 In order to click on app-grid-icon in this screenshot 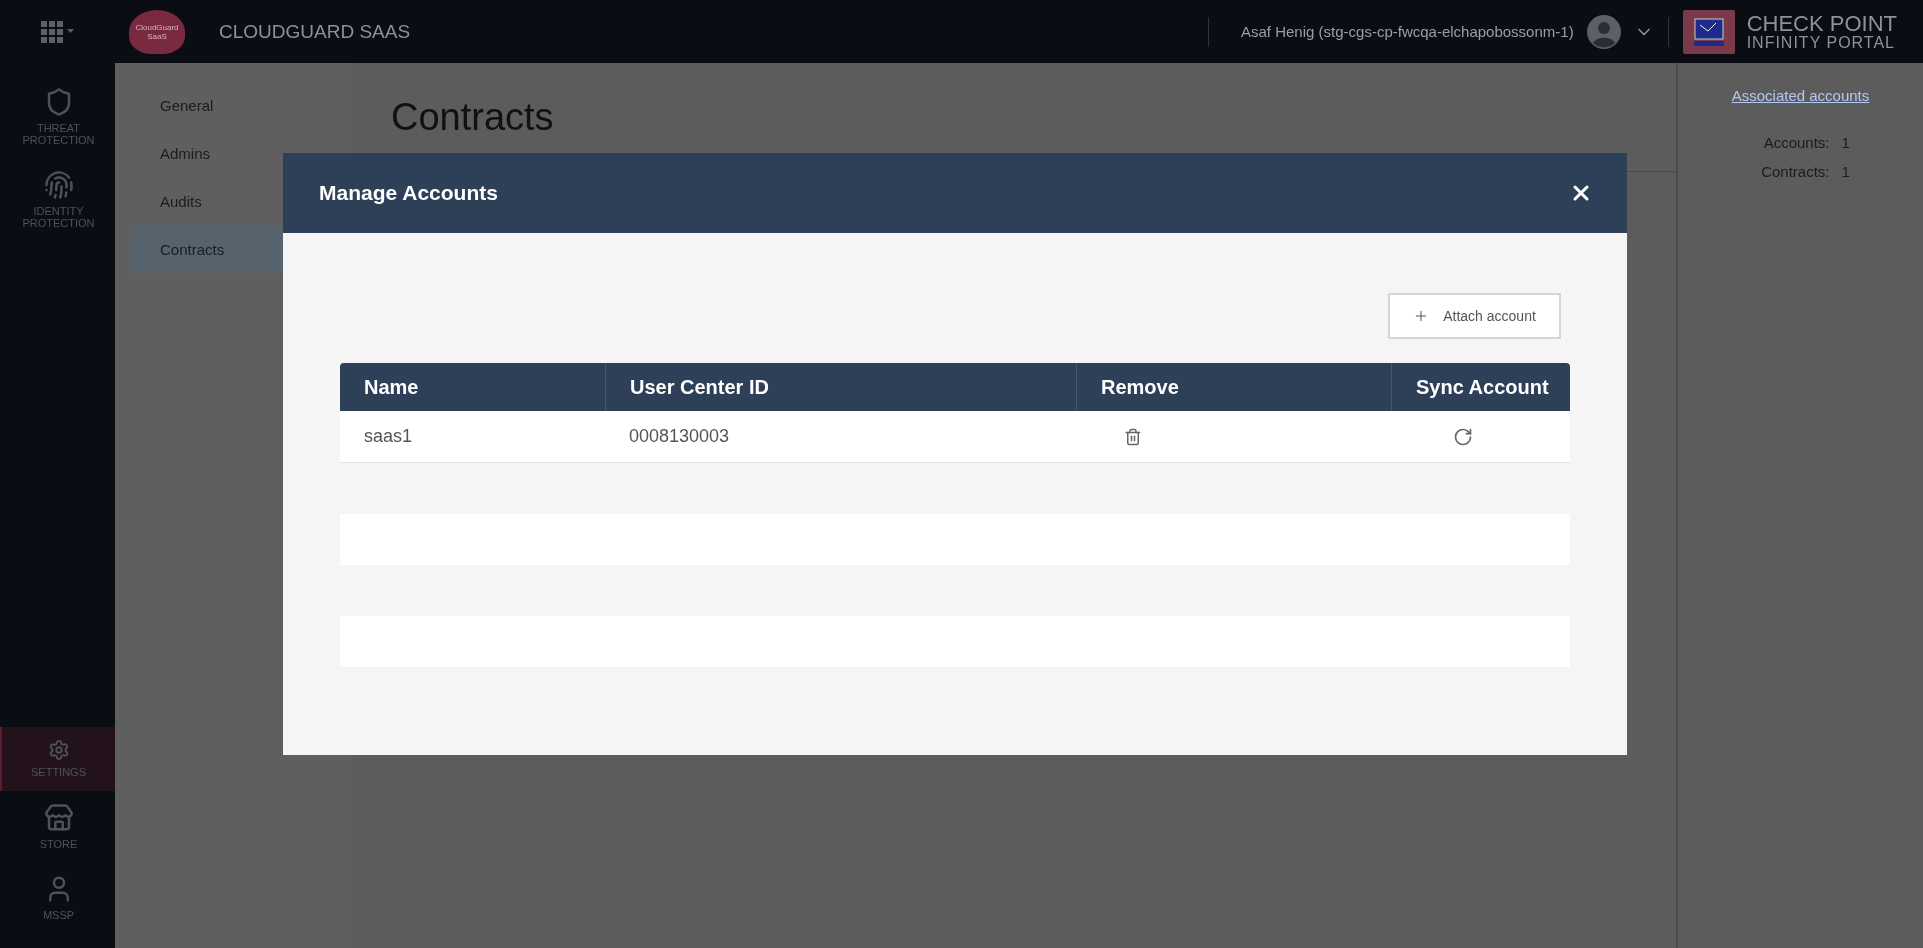, I will do `click(57, 31)`.